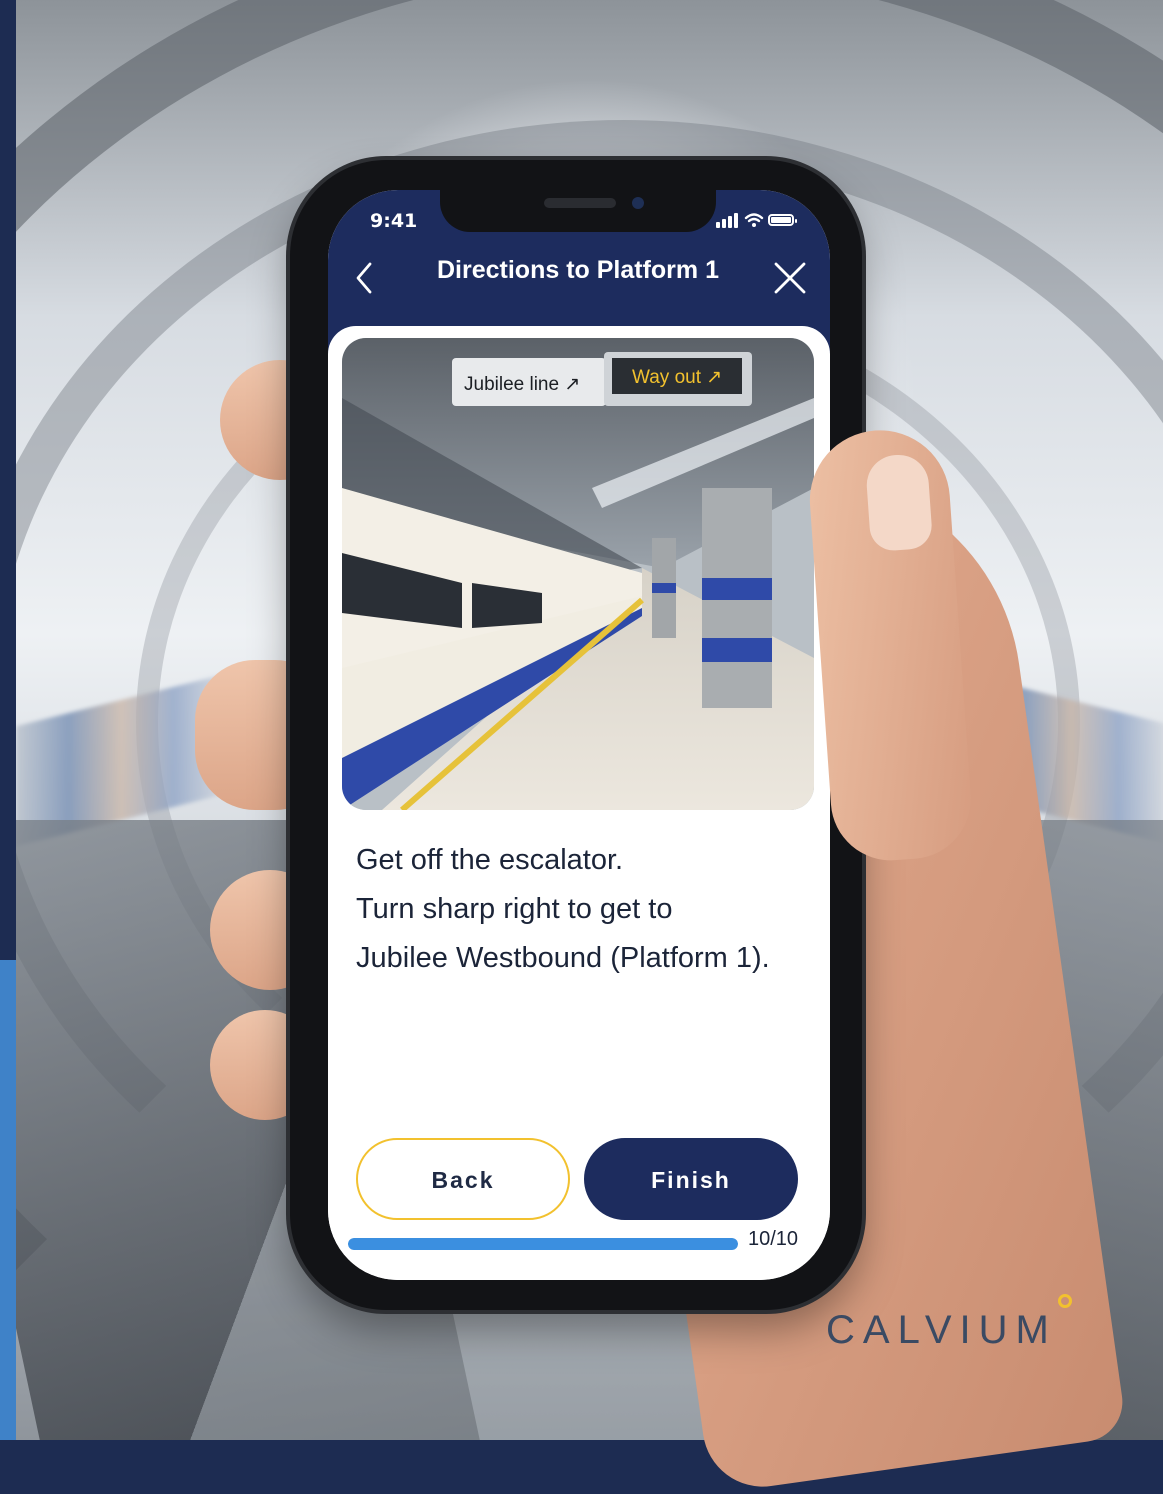 Image resolution: width=1163 pixels, height=1494 pixels. What do you see at coordinates (522, 384) in the screenshot?
I see `sign-jubilee-line: Jubilee line ↗` at bounding box center [522, 384].